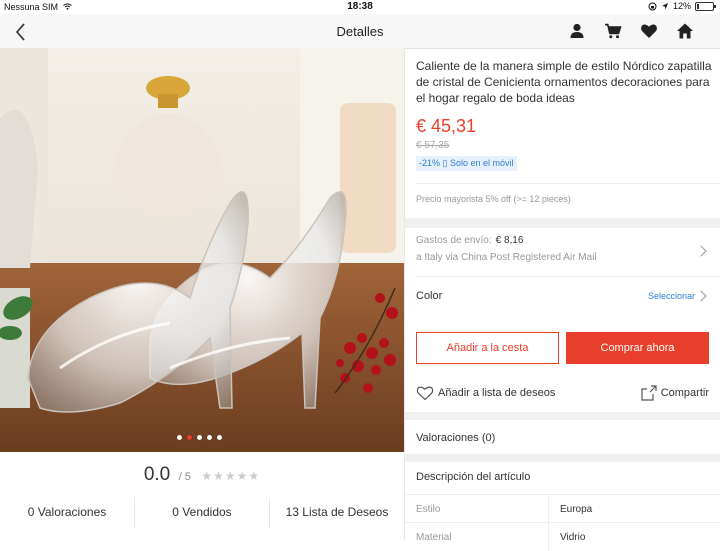 This screenshot has width=720, height=551. I want to click on gallery-pager, so click(199, 437).